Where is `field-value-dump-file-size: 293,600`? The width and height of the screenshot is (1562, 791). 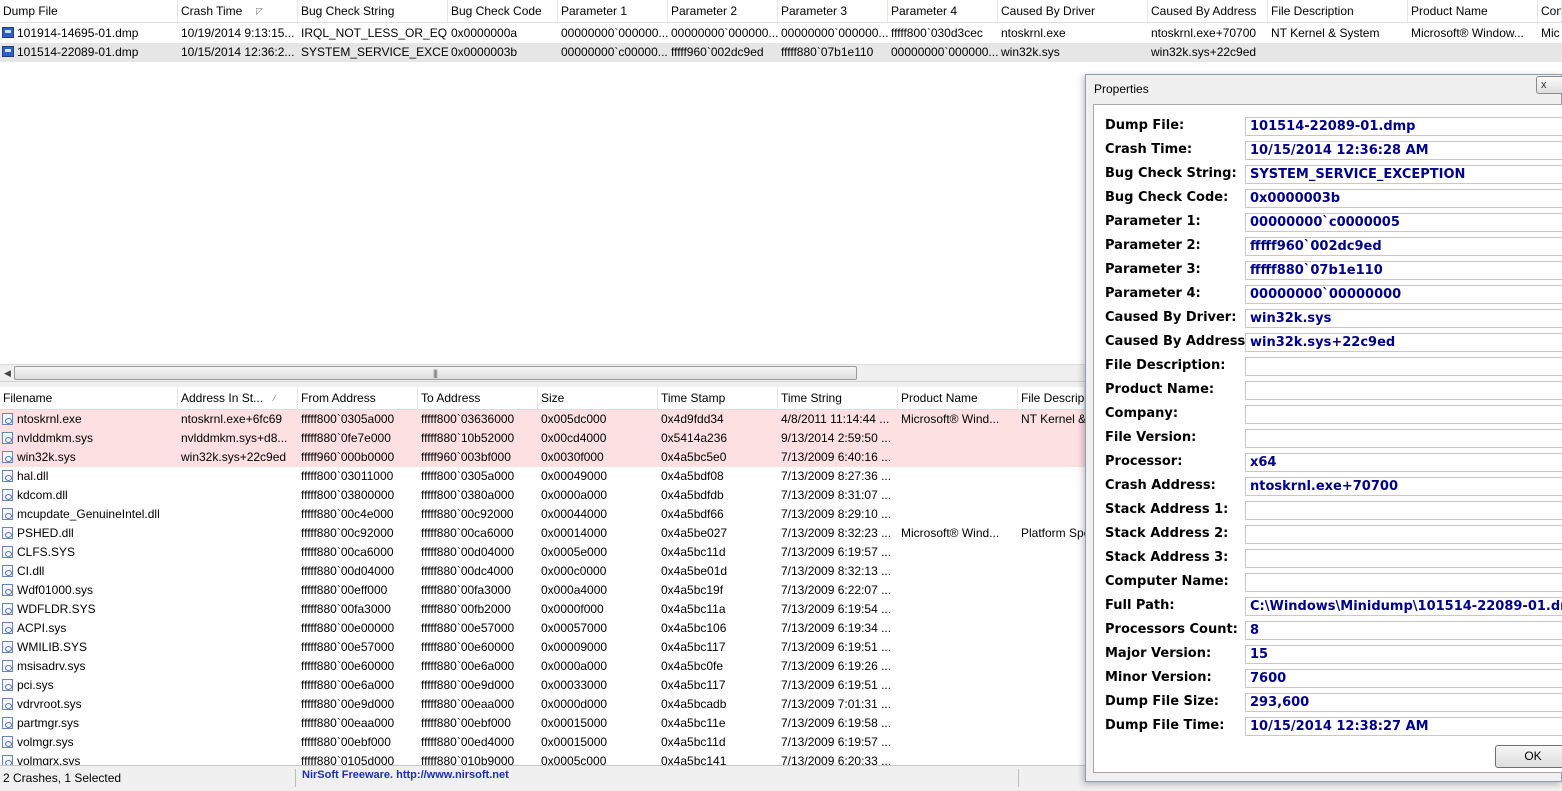
field-value-dump-file-size: 293,600 is located at coordinates (1403, 702).